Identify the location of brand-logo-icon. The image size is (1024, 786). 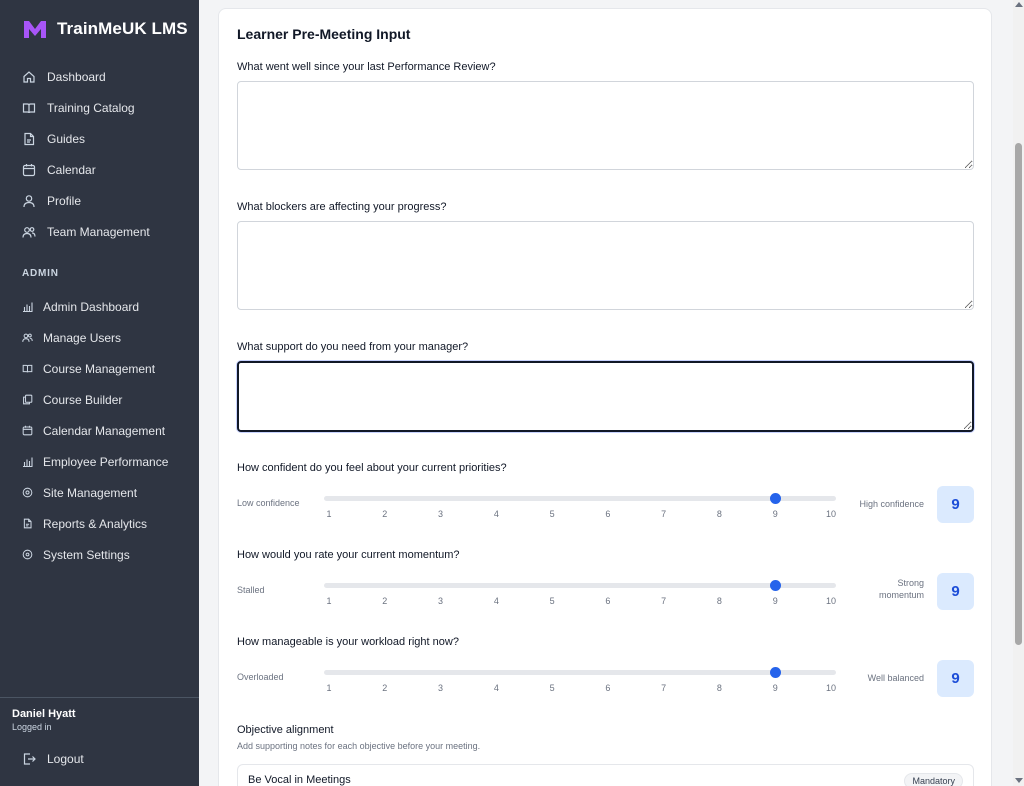
(35, 29).